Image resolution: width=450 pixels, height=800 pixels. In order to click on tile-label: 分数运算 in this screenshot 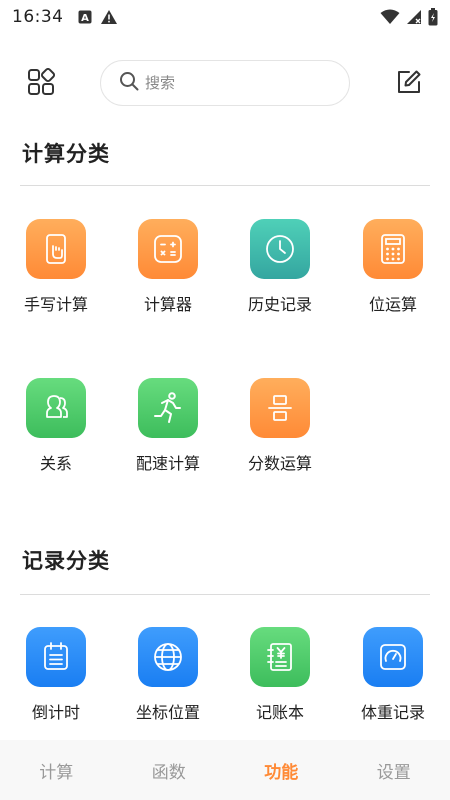, I will do `click(279, 463)`.